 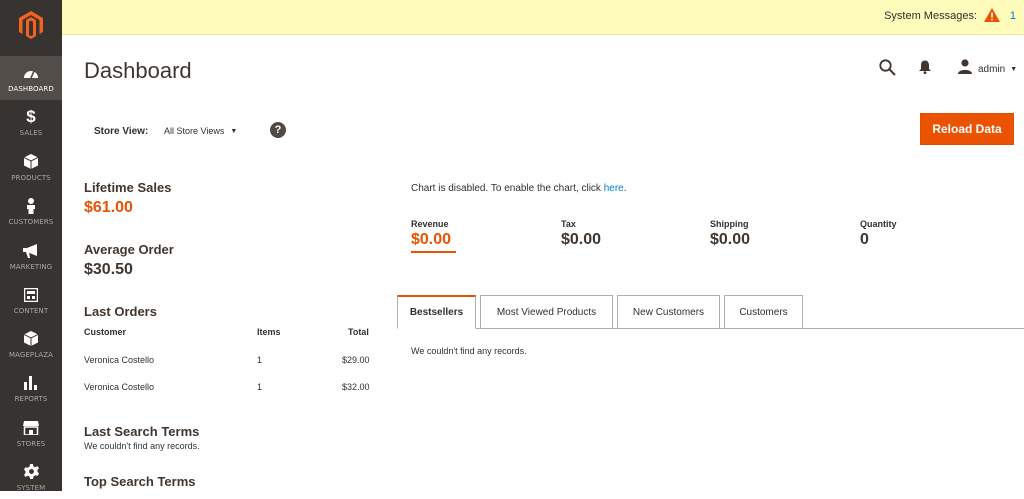 I want to click on average-order-value: $30.50, so click(x=108, y=269).